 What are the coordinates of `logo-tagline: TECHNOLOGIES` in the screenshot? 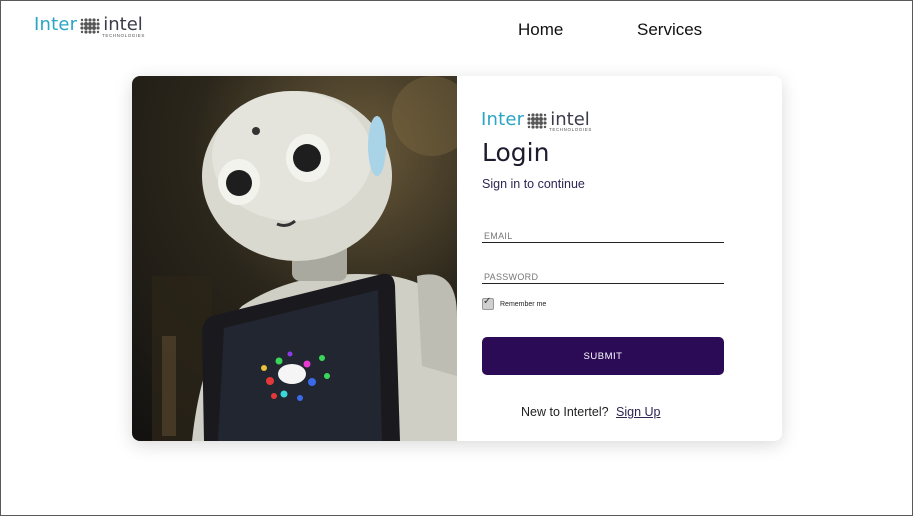 It's located at (123, 35).